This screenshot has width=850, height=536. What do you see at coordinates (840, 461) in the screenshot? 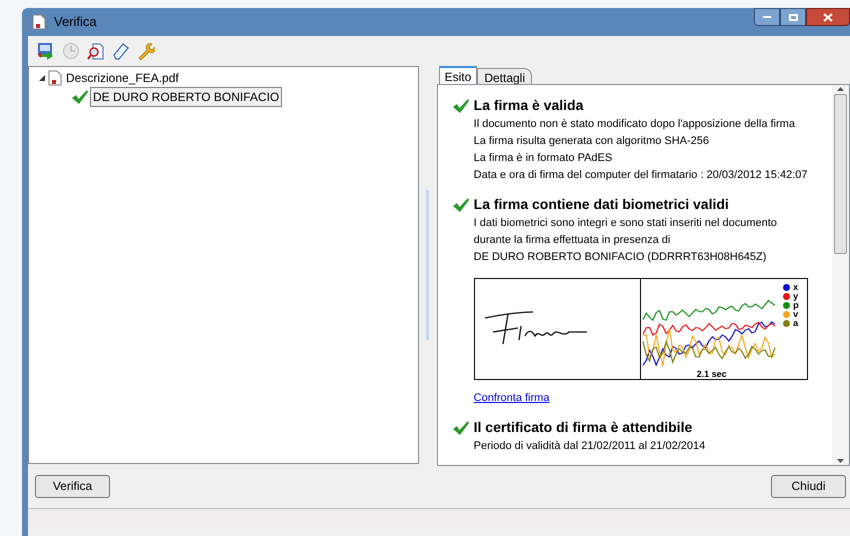
I see `scroll-down-icon` at bounding box center [840, 461].